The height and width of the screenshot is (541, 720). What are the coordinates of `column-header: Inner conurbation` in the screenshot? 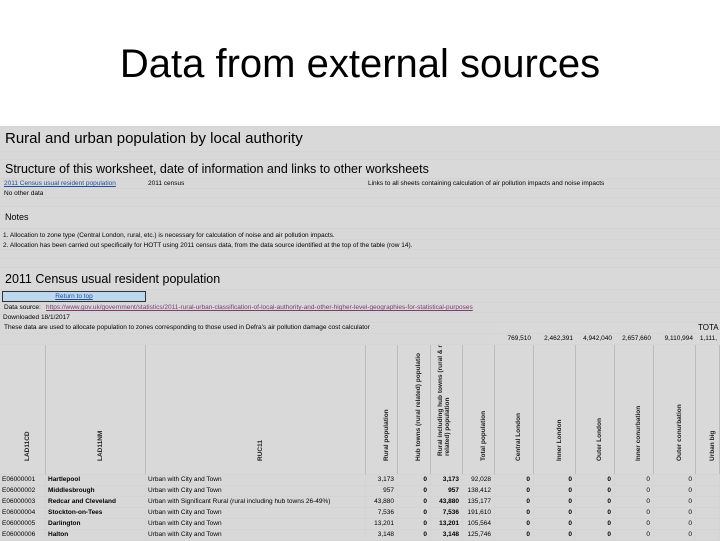 It's located at (634, 409).